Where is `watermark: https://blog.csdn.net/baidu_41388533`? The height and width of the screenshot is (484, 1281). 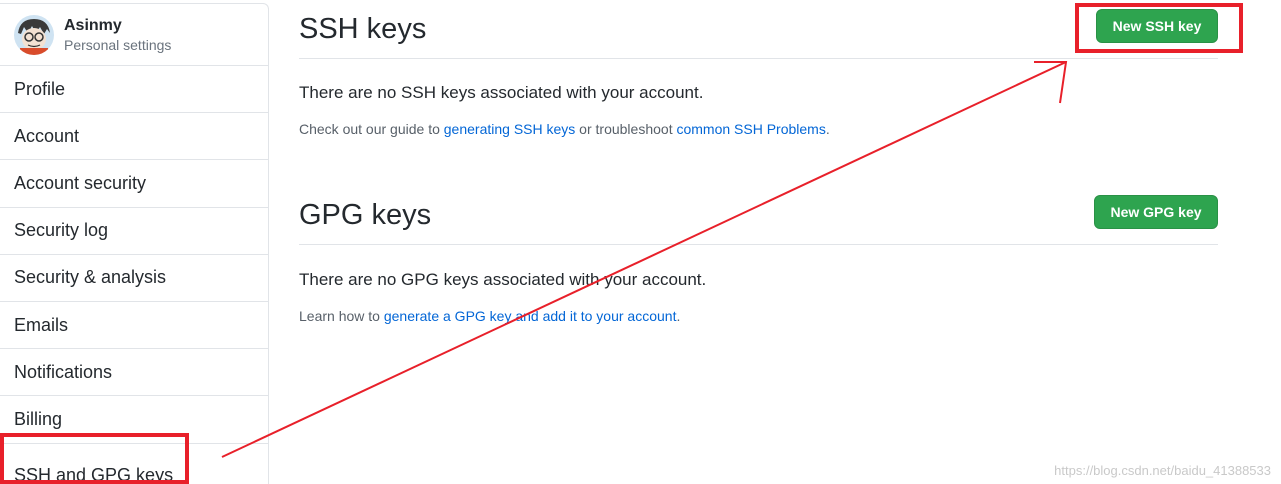 watermark: https://blog.csdn.net/baidu_41388533 is located at coordinates (1162, 470).